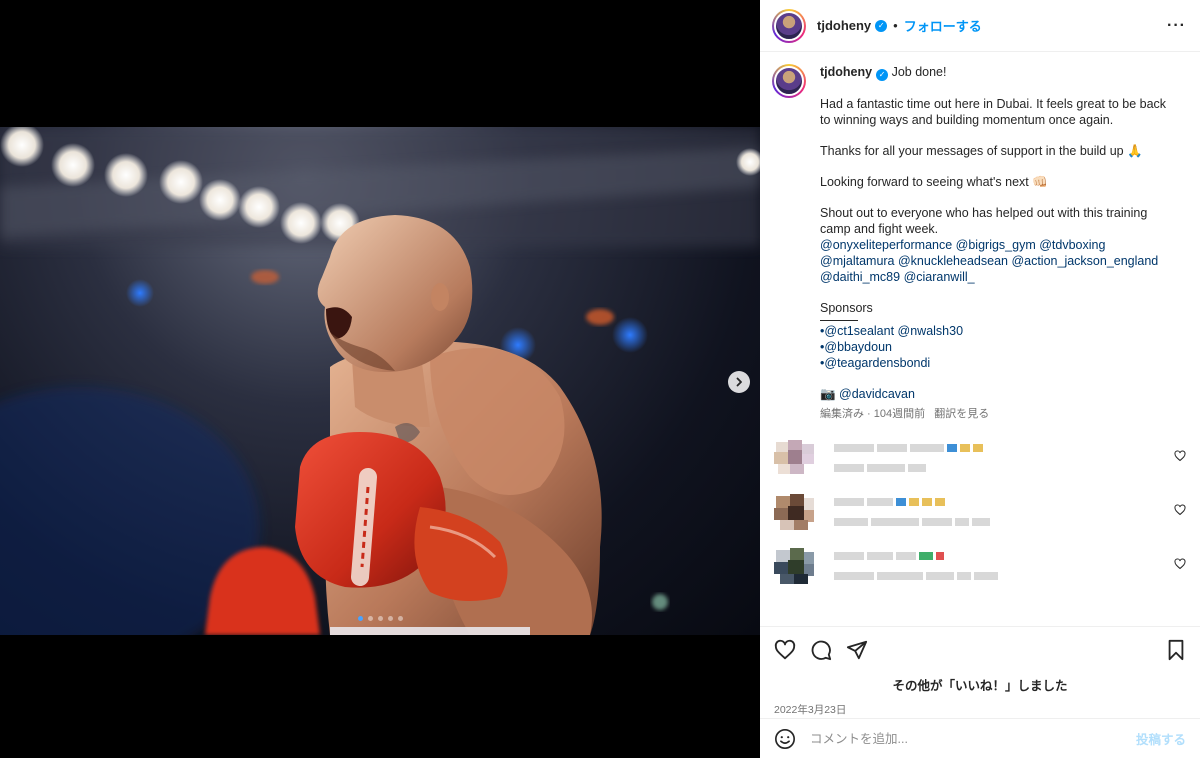  What do you see at coordinates (789, 81) in the screenshot?
I see `caption-author-avatar` at bounding box center [789, 81].